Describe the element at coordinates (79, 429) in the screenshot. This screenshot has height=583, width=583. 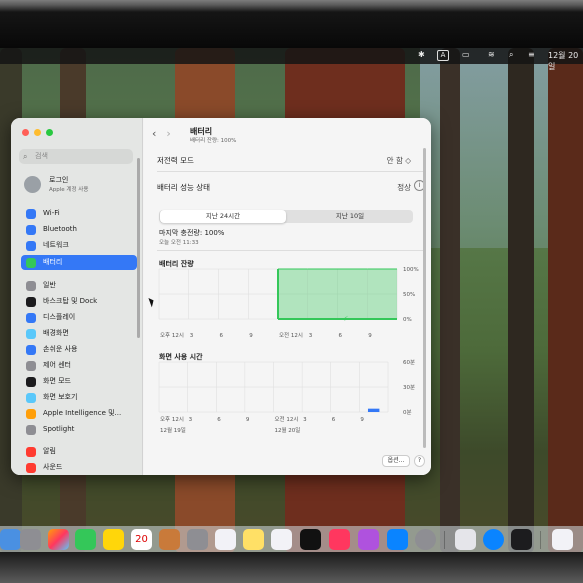
I see `sidebar-item-spotlight: Spotlight` at that location.